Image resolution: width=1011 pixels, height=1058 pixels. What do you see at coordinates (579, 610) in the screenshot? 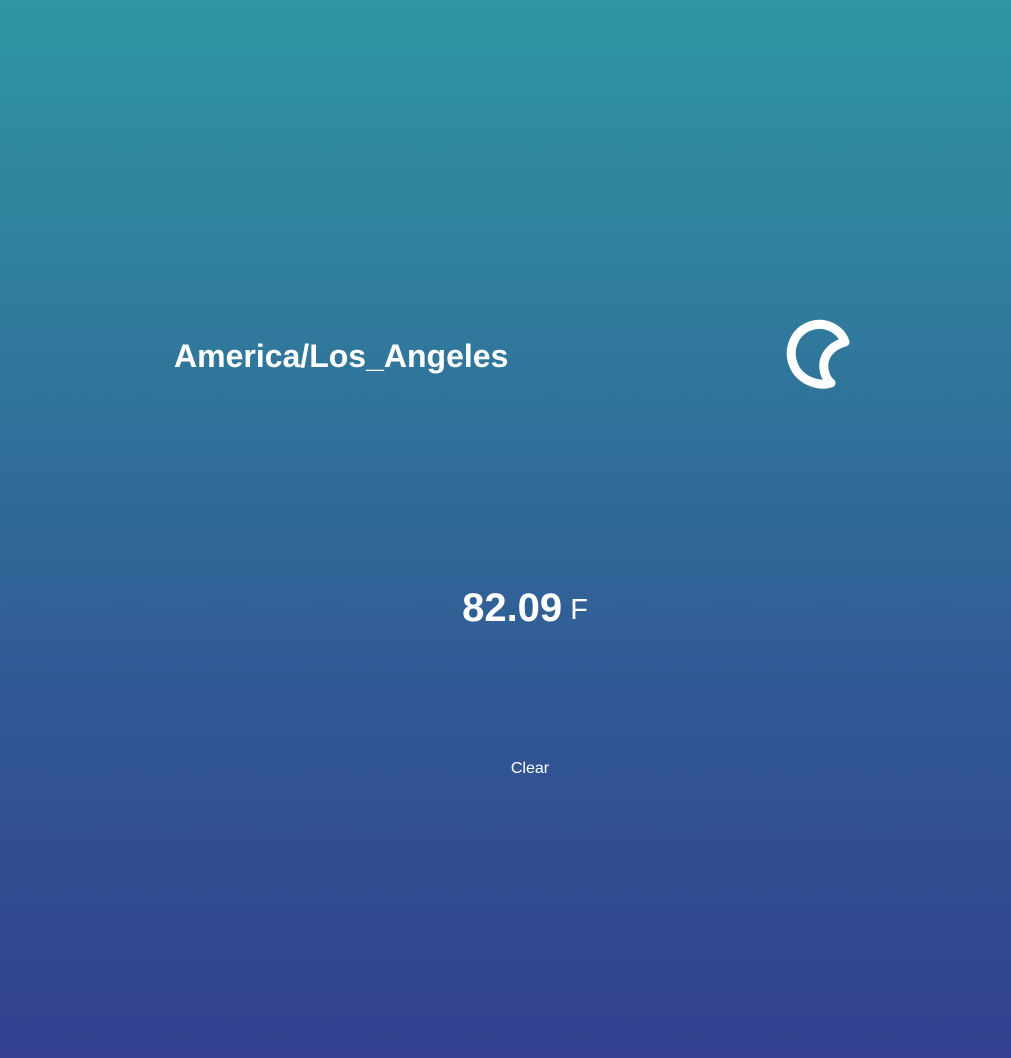
I see `temperature-unit: F` at bounding box center [579, 610].